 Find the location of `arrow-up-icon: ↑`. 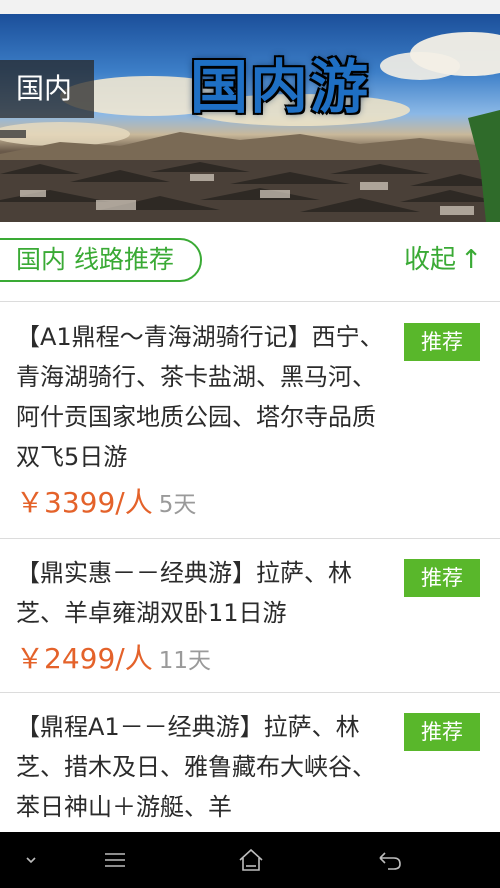

arrow-up-icon: ↑ is located at coordinates (471, 260).